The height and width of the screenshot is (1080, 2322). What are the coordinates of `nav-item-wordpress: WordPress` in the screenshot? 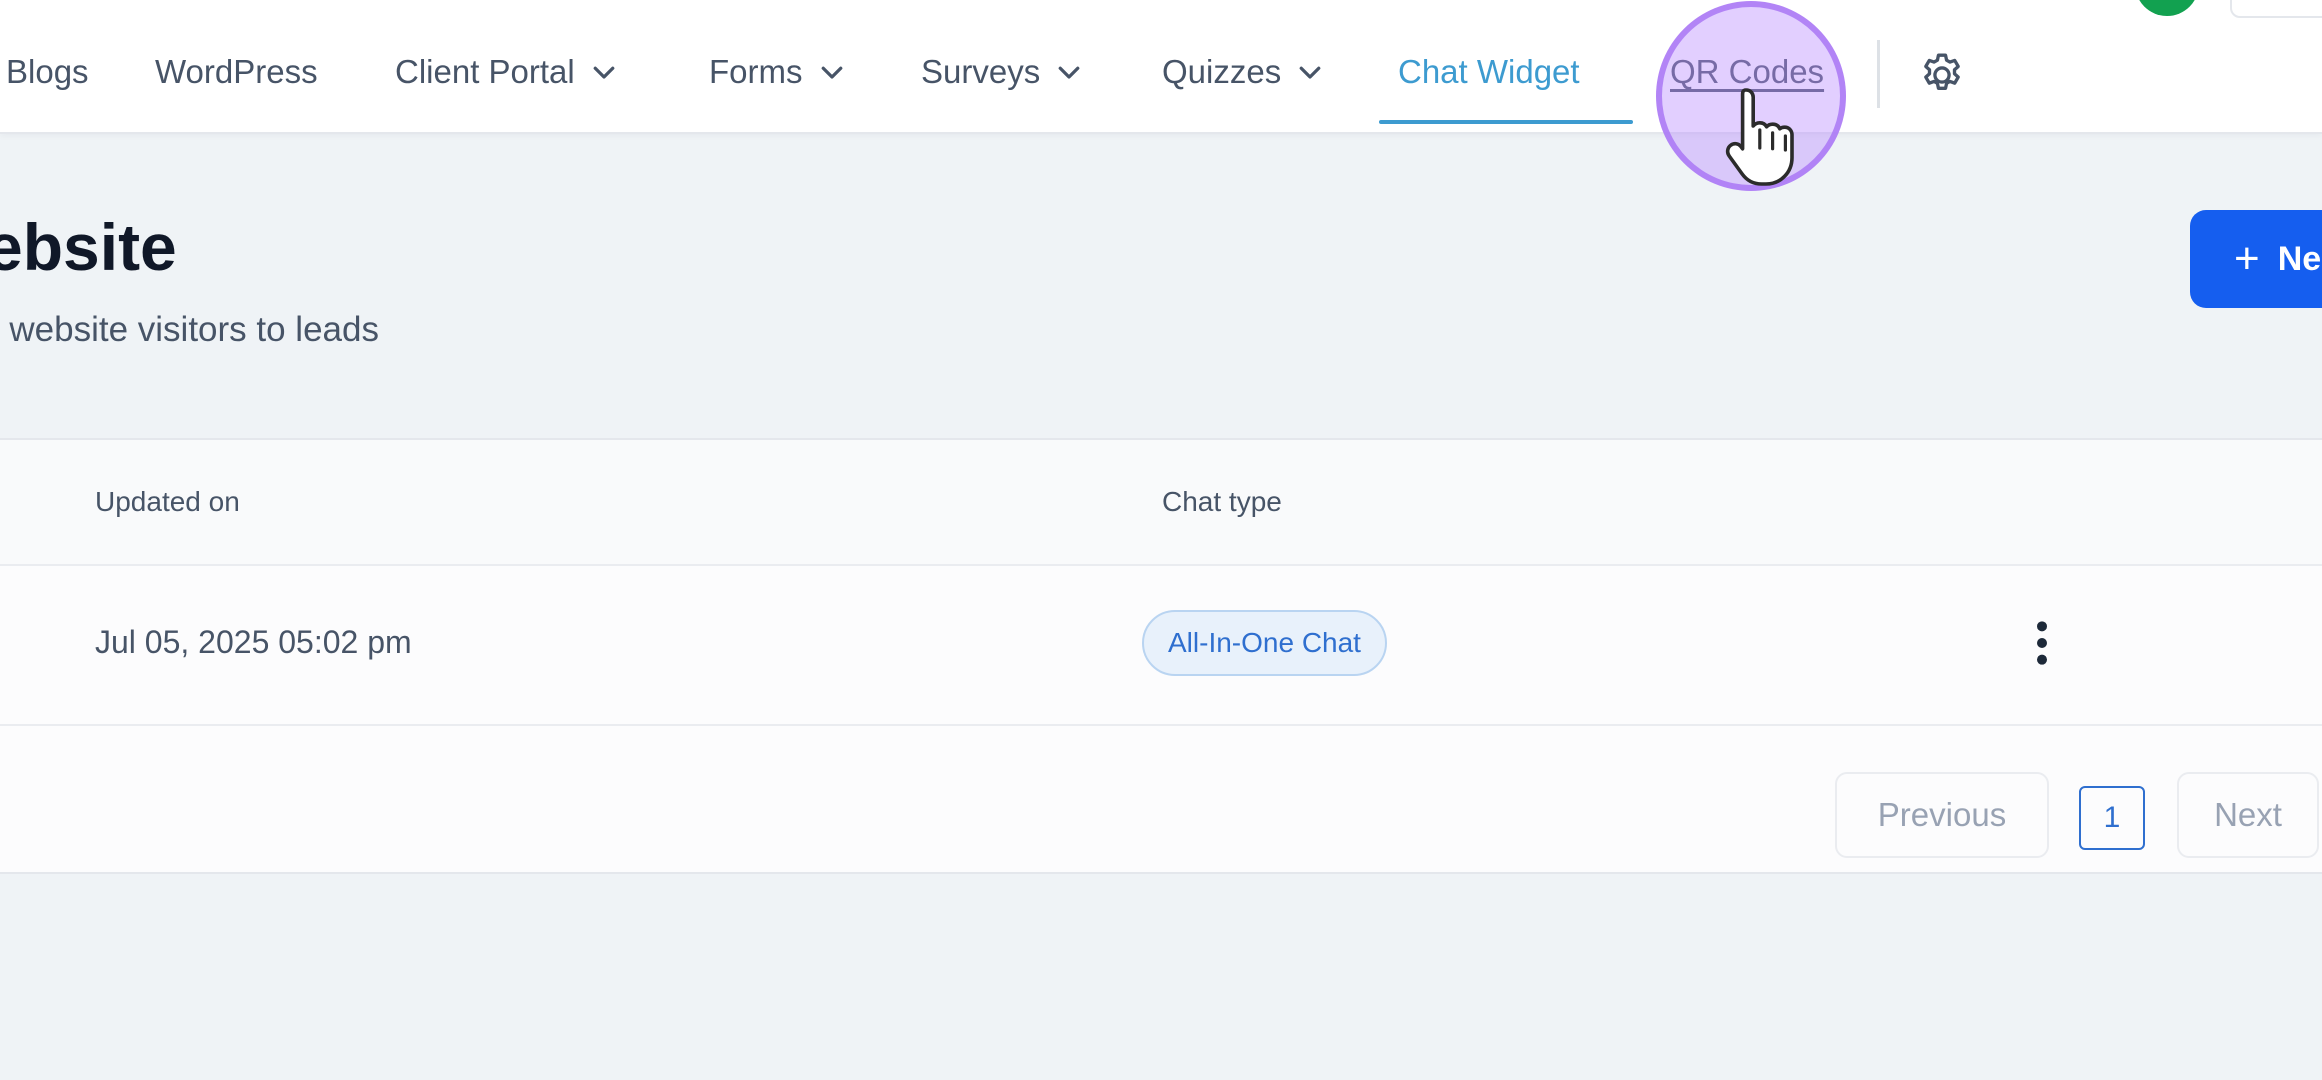 It's located at (236, 72).